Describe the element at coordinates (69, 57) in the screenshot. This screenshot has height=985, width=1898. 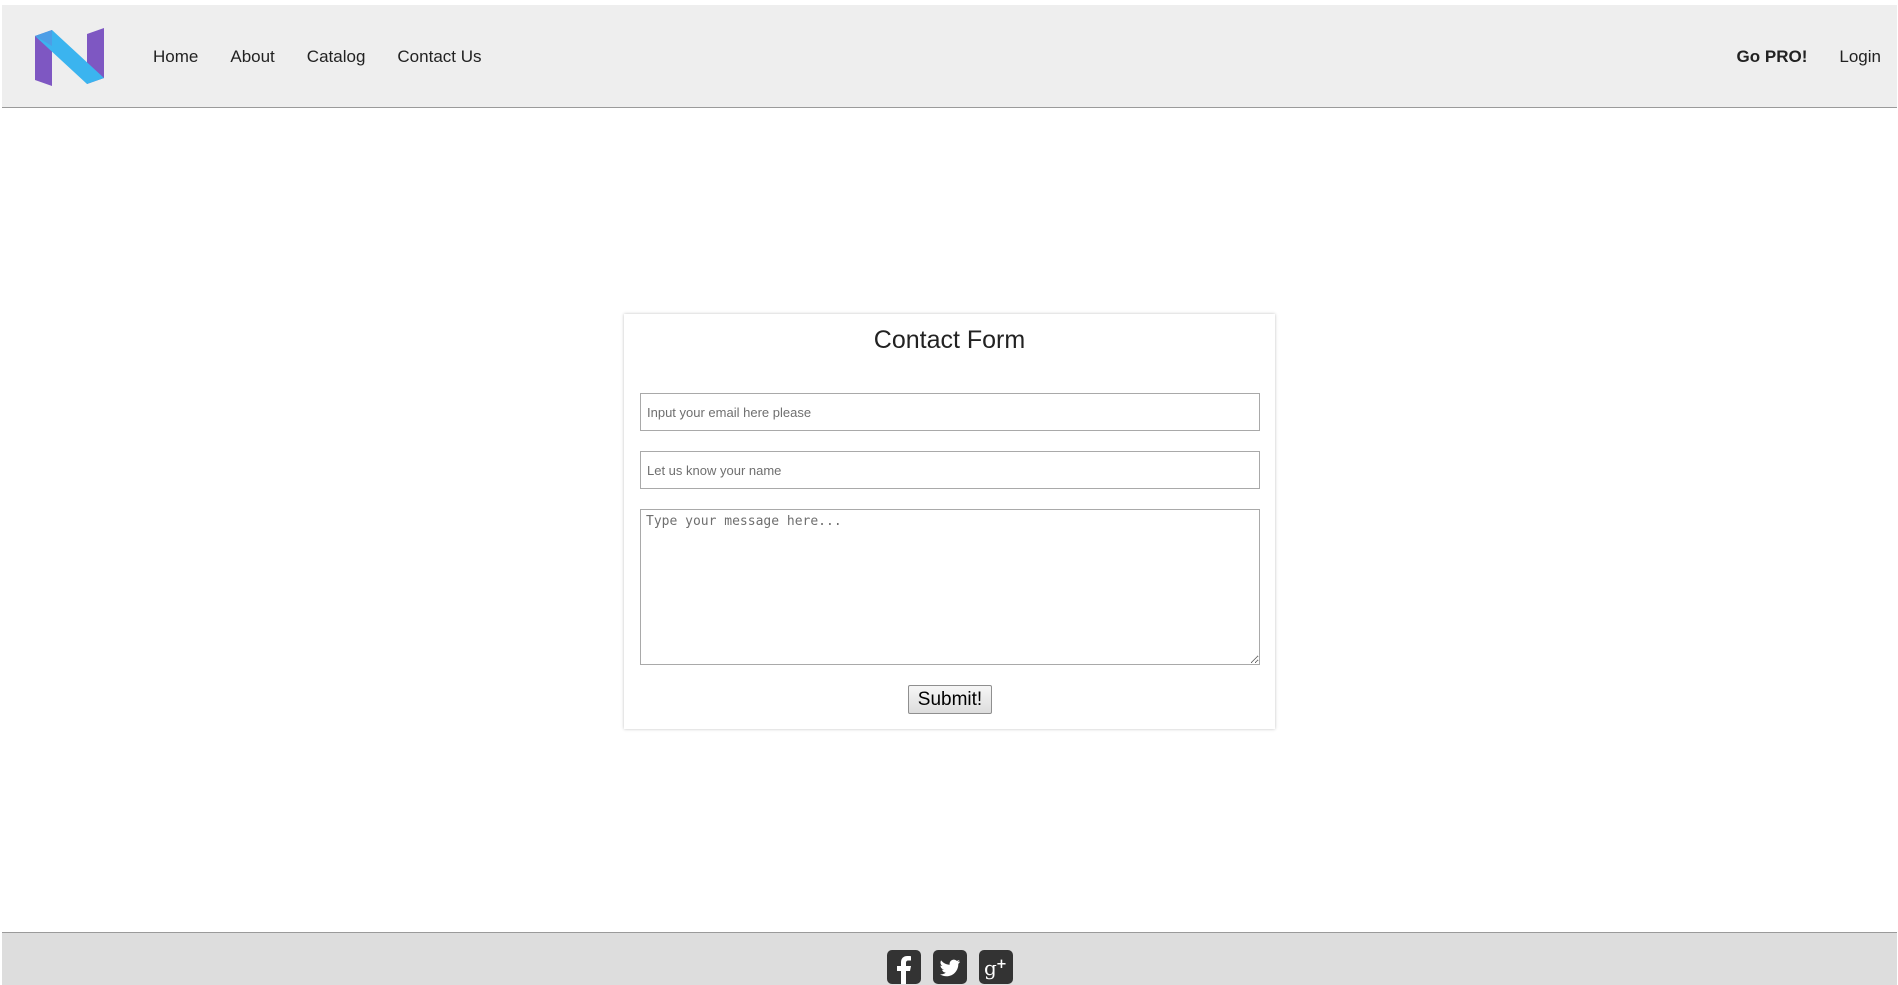
I see `logo-n-icon` at that location.